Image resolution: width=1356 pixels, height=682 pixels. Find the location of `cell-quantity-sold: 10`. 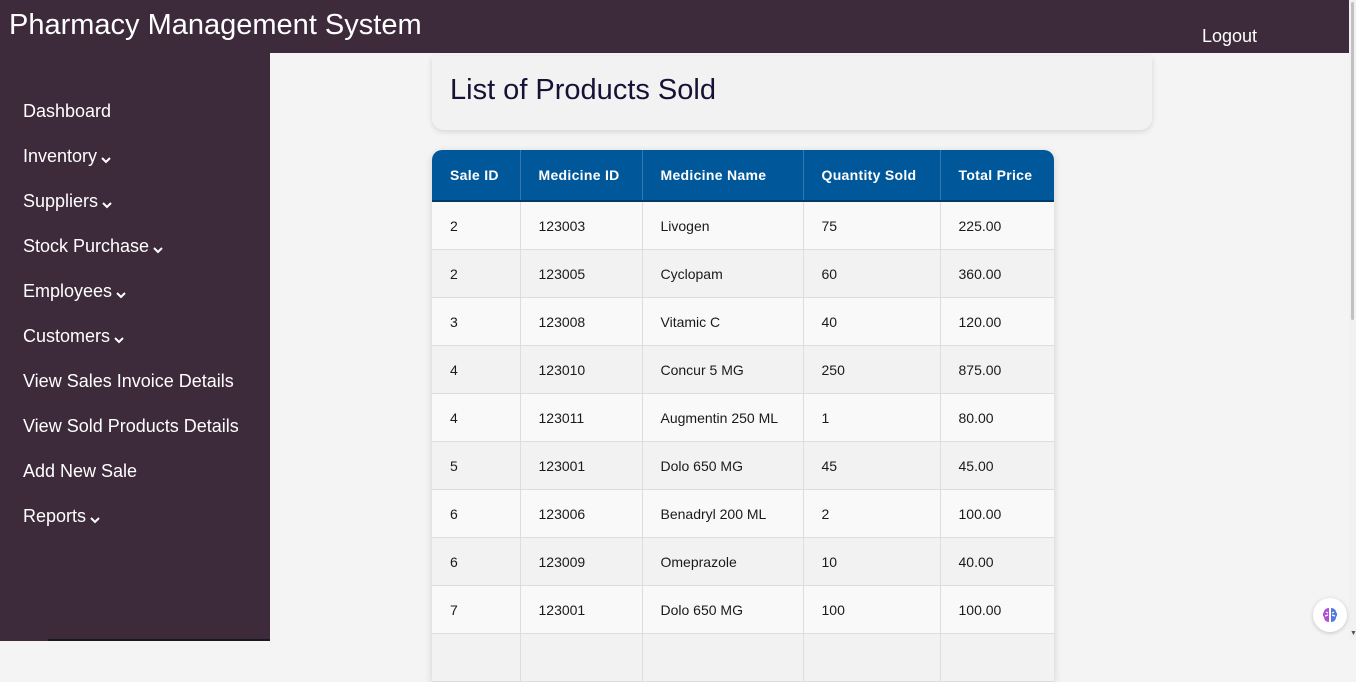

cell-quantity-sold: 10 is located at coordinates (872, 561).